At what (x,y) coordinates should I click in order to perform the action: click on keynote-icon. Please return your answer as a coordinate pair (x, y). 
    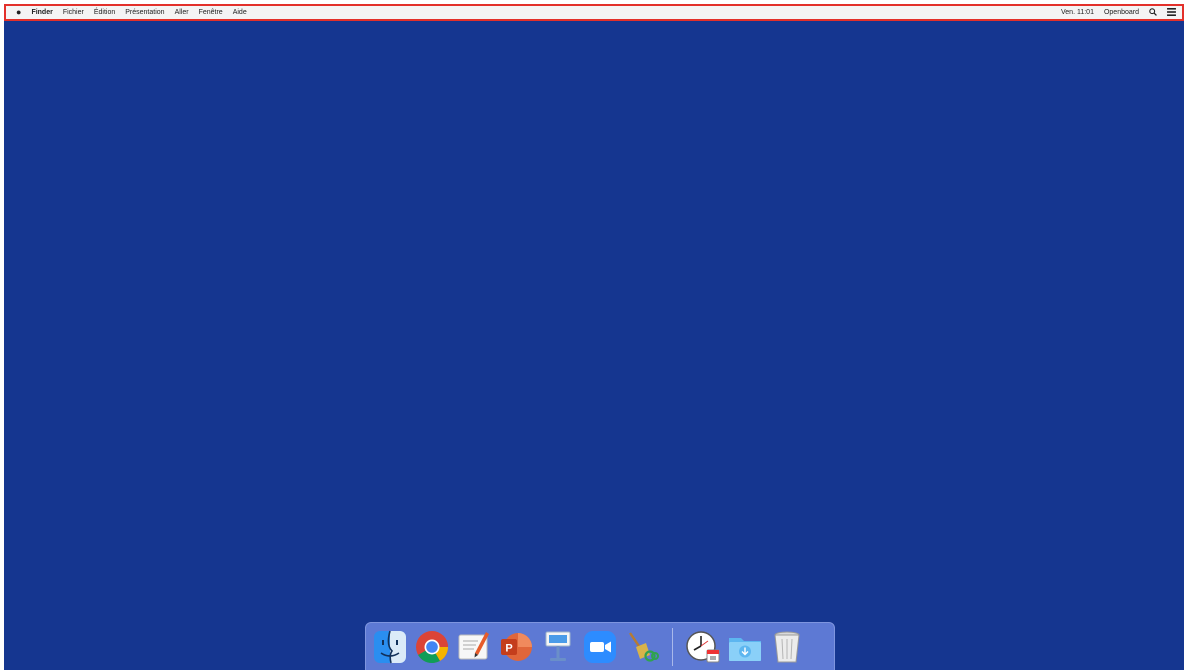
    Looking at the image, I should click on (558, 647).